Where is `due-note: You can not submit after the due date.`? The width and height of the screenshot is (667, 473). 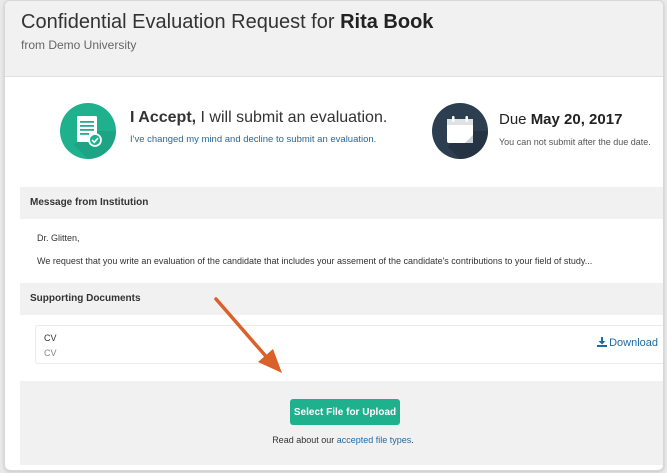
due-note: You can not submit after the due date. is located at coordinates (575, 142).